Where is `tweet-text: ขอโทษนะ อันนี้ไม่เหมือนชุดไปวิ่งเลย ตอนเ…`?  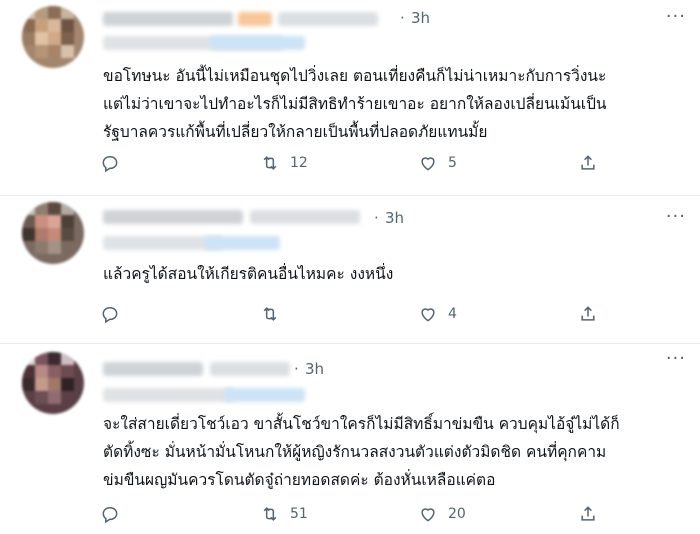
tweet-text: ขอโทษนะ อันนี้ไม่เหมือนชุดไปวิ่งเลย ตอนเ… is located at coordinates (395, 104).